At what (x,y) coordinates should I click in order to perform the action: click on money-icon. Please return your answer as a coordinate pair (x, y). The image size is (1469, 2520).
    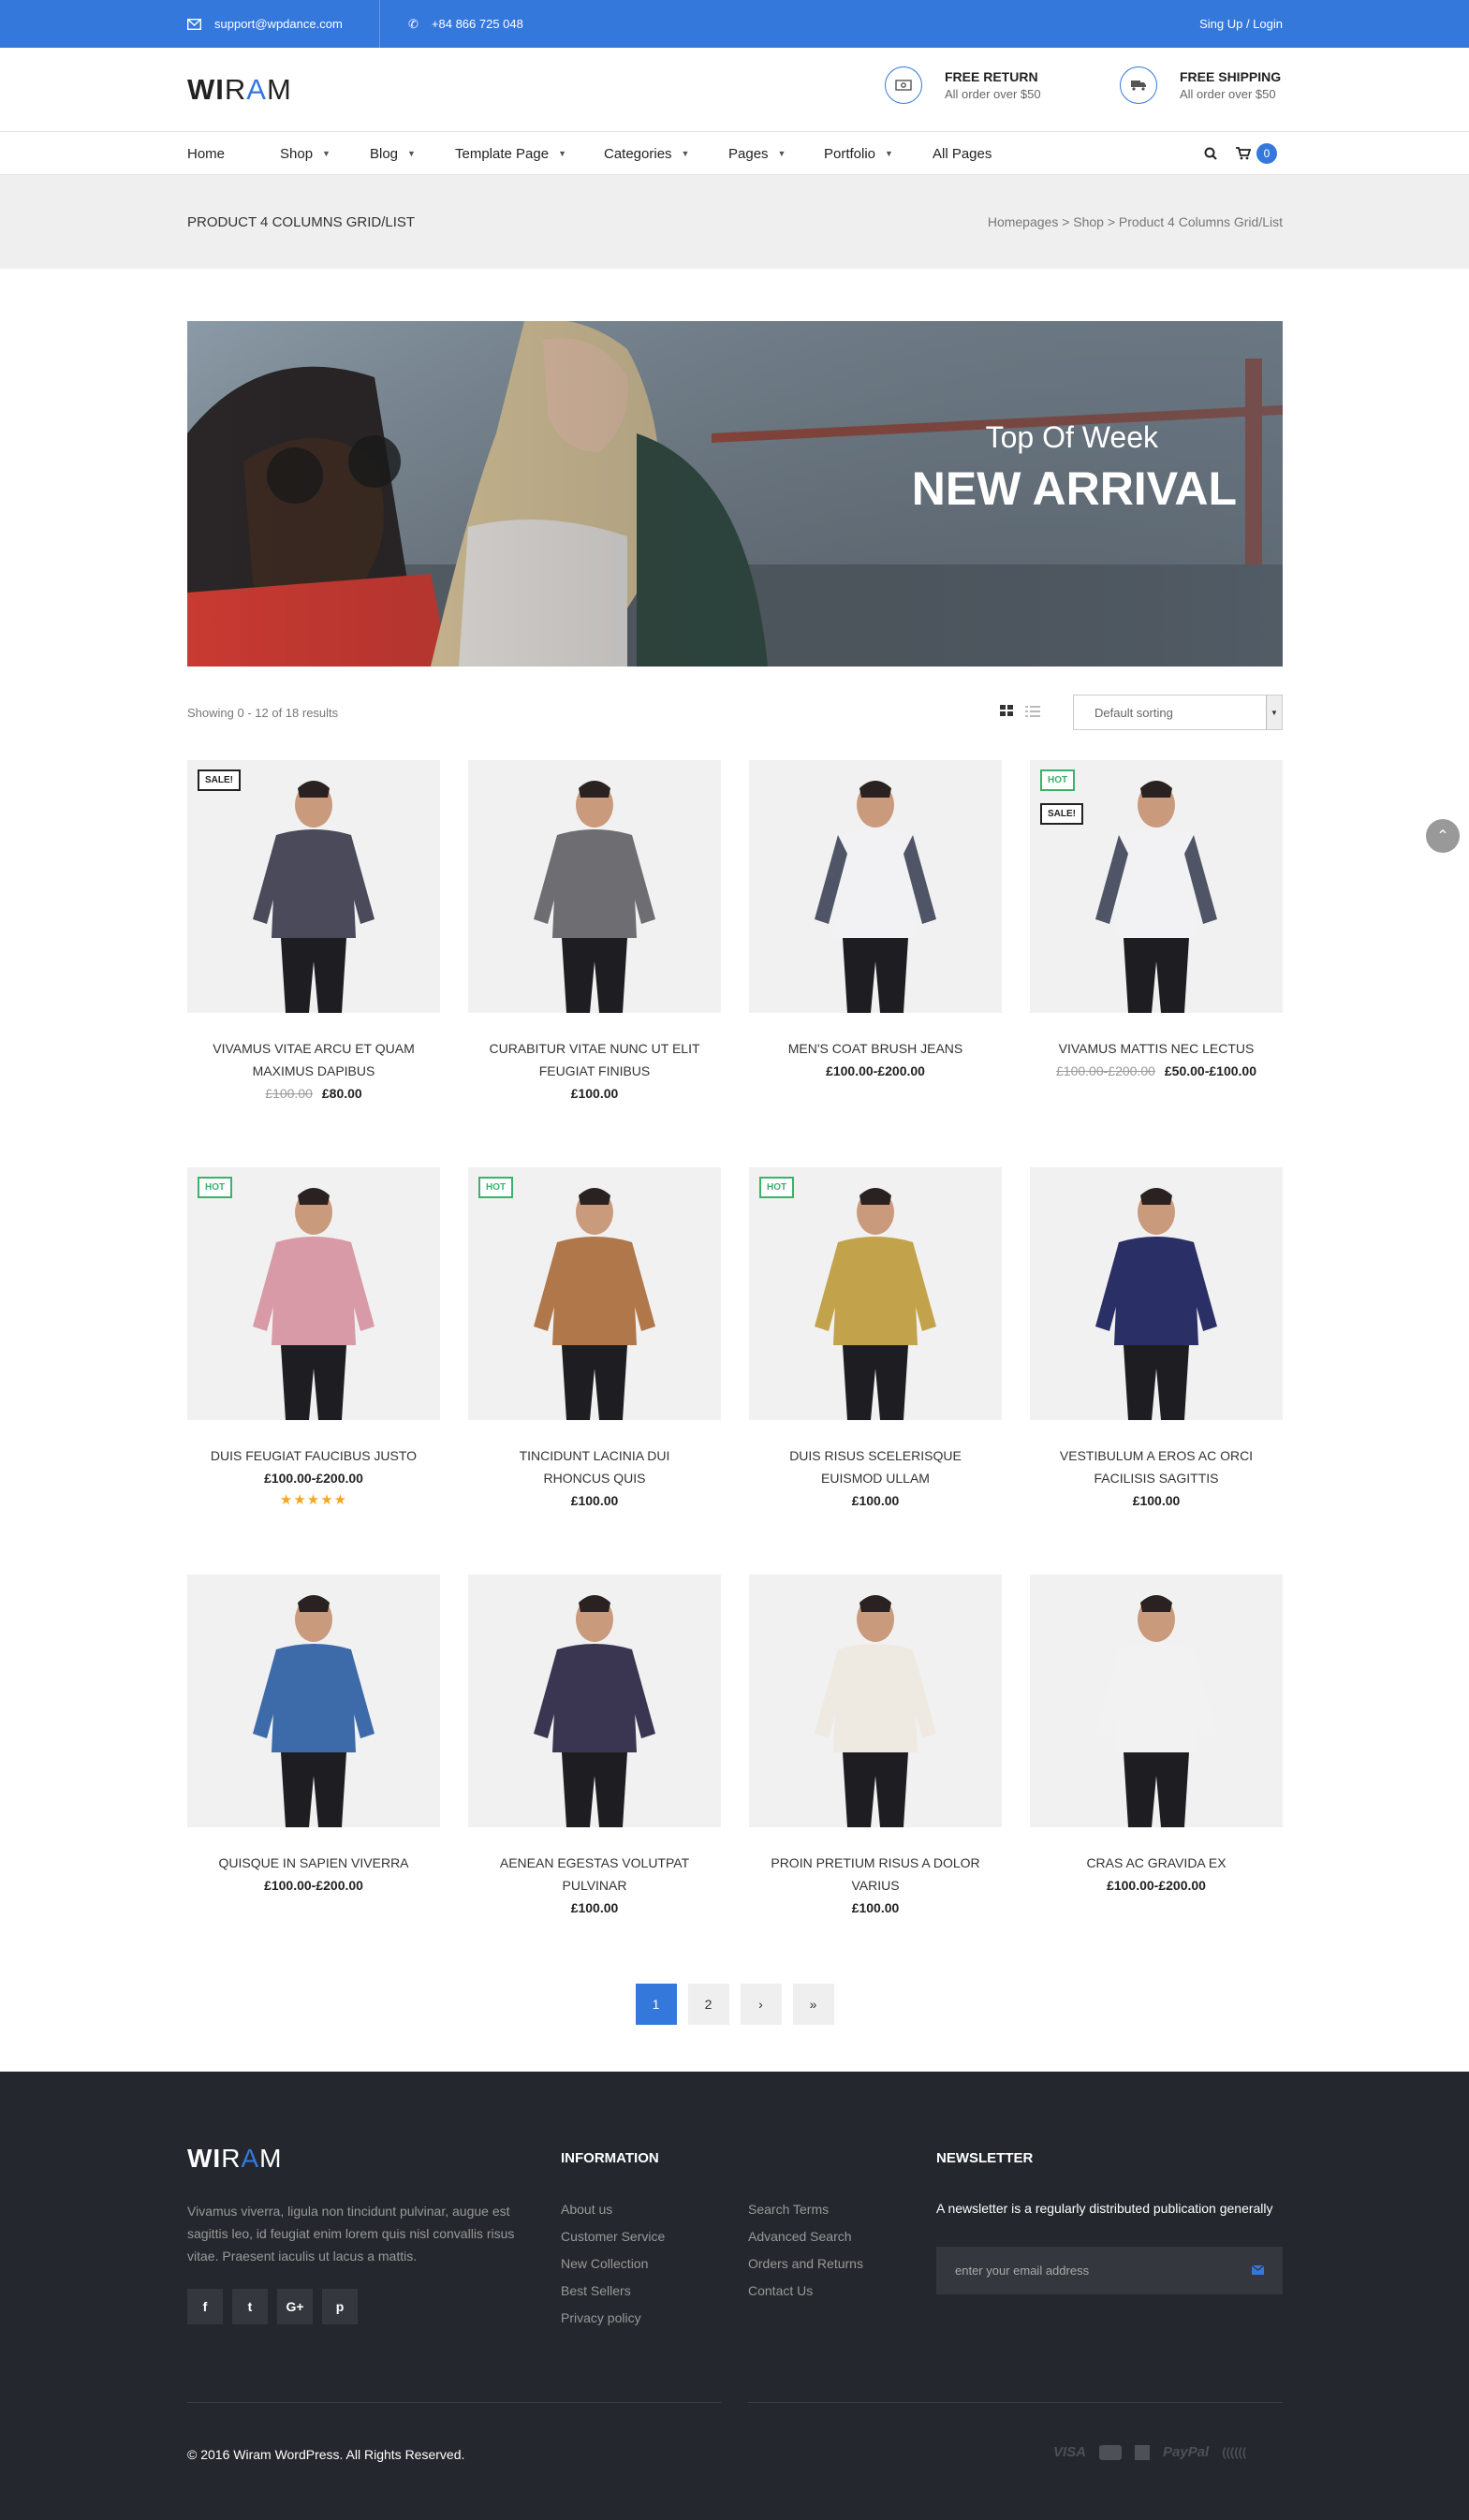
    Looking at the image, I should click on (903, 85).